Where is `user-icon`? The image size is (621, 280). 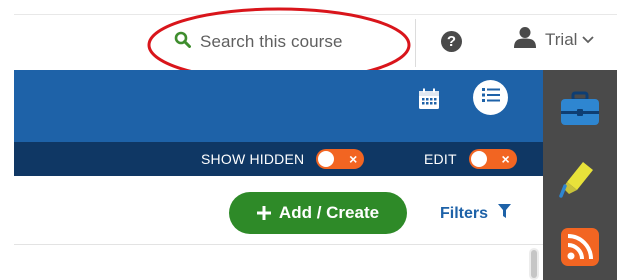 user-icon is located at coordinates (525, 39).